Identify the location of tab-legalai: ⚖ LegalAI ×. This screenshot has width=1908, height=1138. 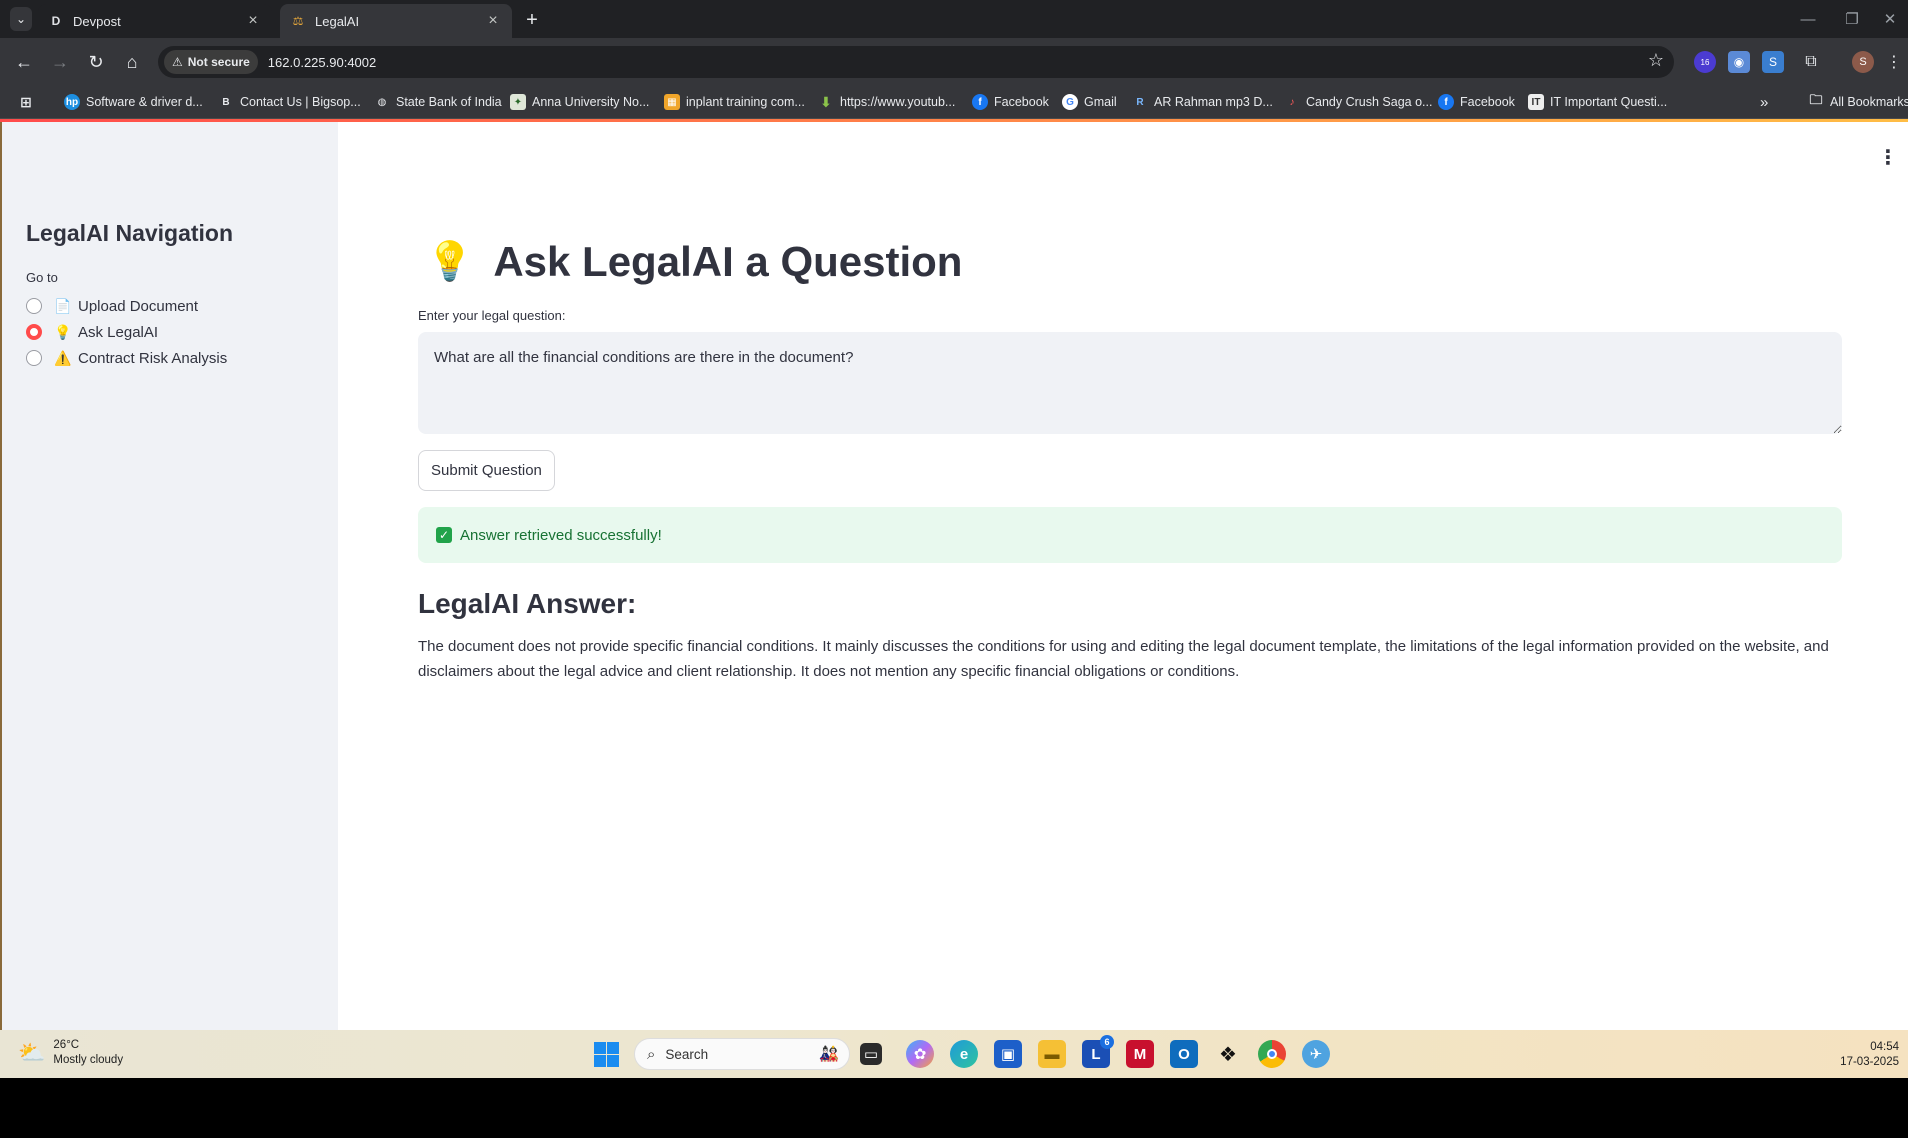
(396, 21).